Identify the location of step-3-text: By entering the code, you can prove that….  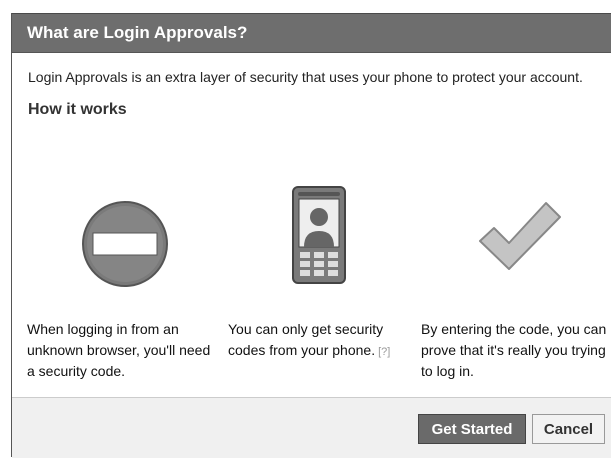
(514, 350).